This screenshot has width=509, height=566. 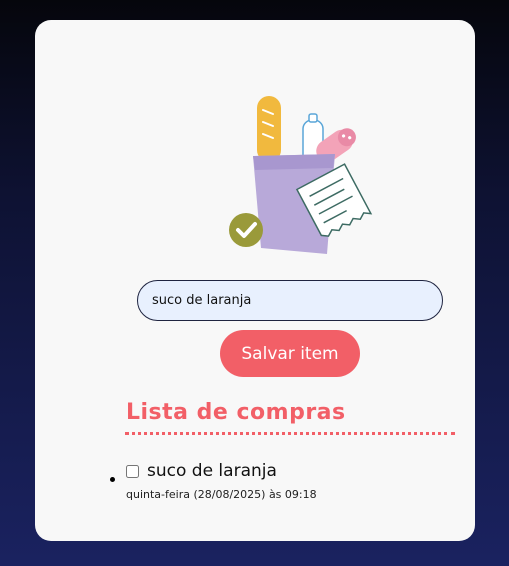 I want to click on baguette-icon, so click(x=269, y=129).